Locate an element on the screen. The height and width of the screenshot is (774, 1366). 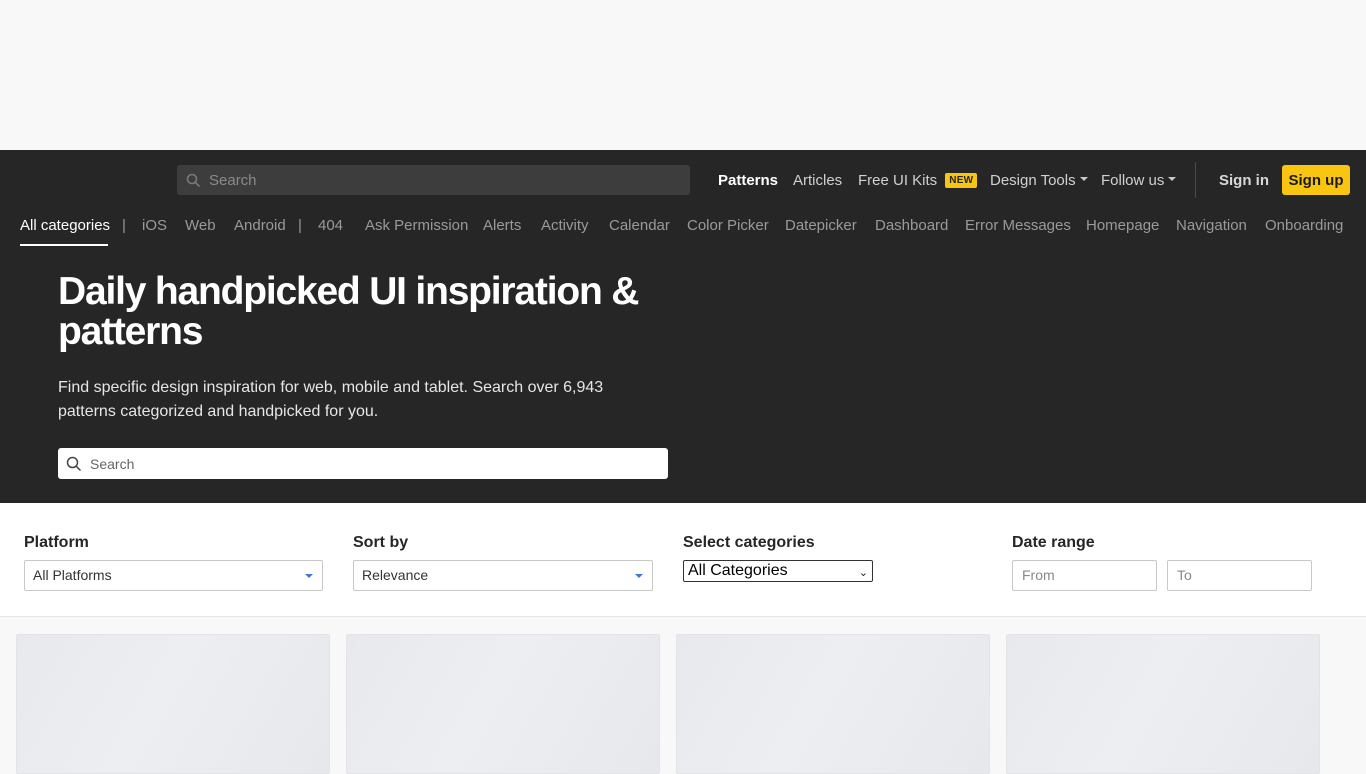
categories-select-value: All Categories is located at coordinates (738, 570).